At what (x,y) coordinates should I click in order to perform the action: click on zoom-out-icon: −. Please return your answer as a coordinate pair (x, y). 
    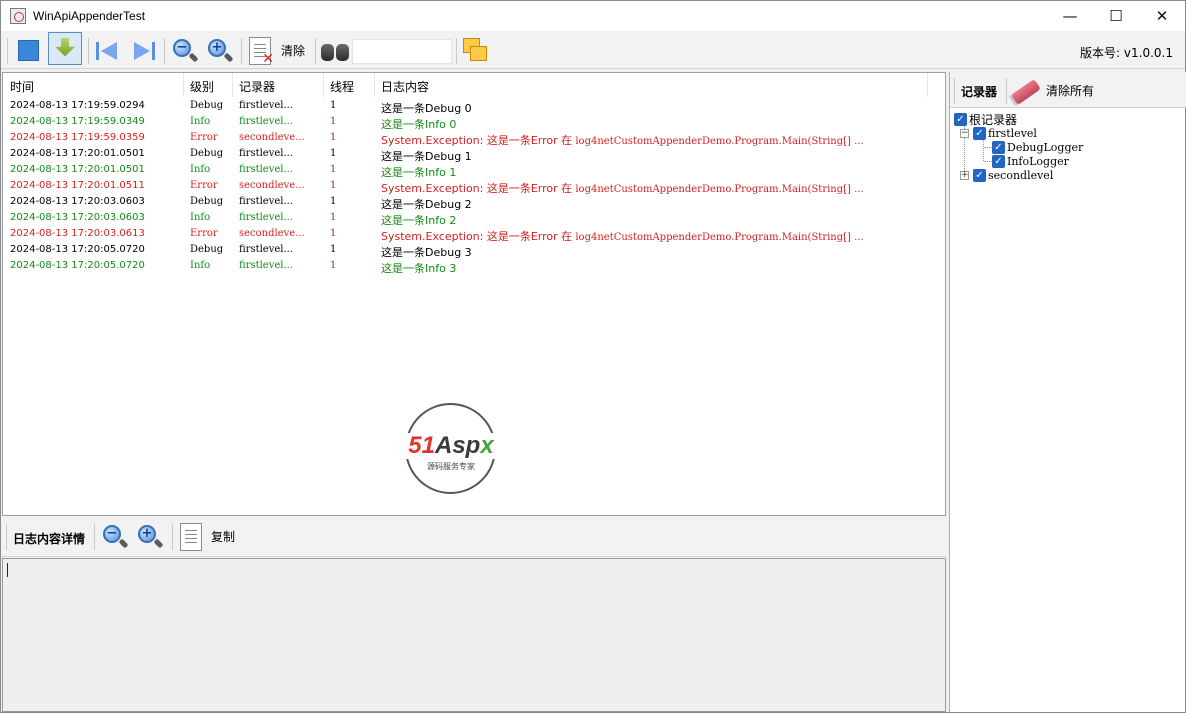
    Looking at the image, I should click on (115, 537).